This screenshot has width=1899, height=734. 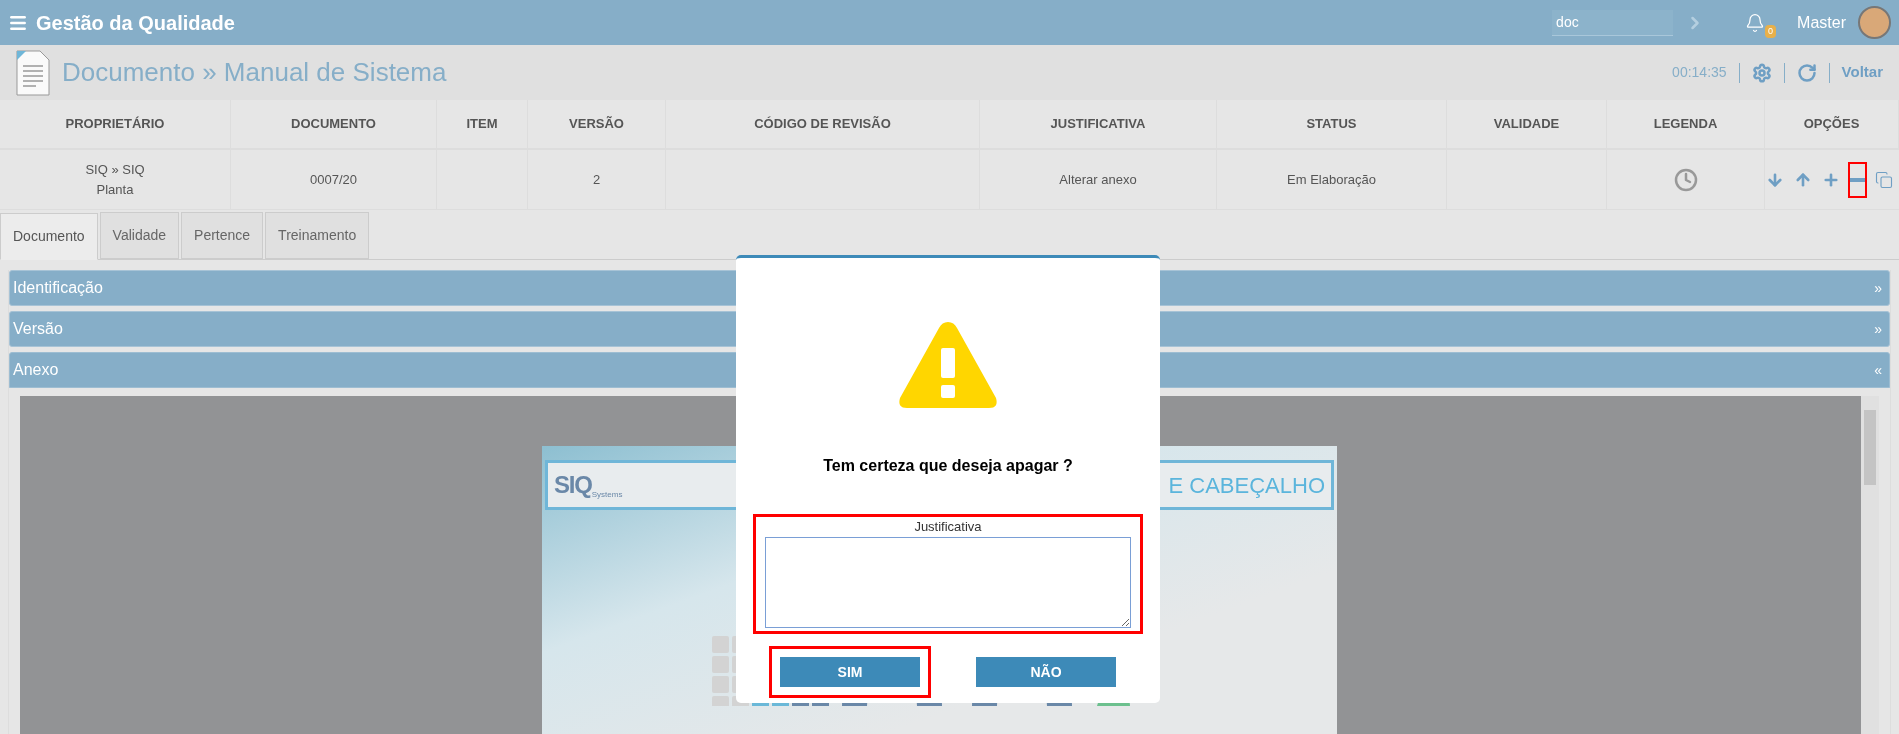 I want to click on column-header: STATUS, so click(x=1331, y=124).